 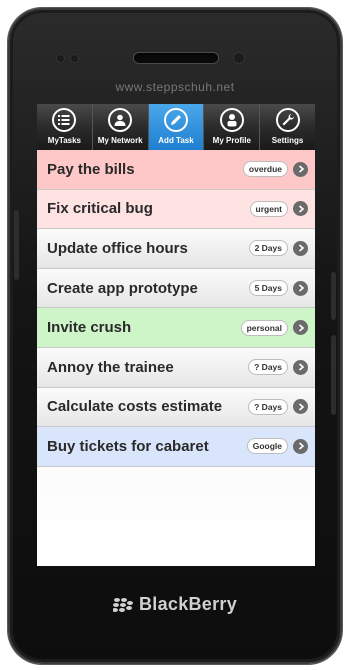 What do you see at coordinates (117, 248) in the screenshot?
I see `task-title: Update office hours` at bounding box center [117, 248].